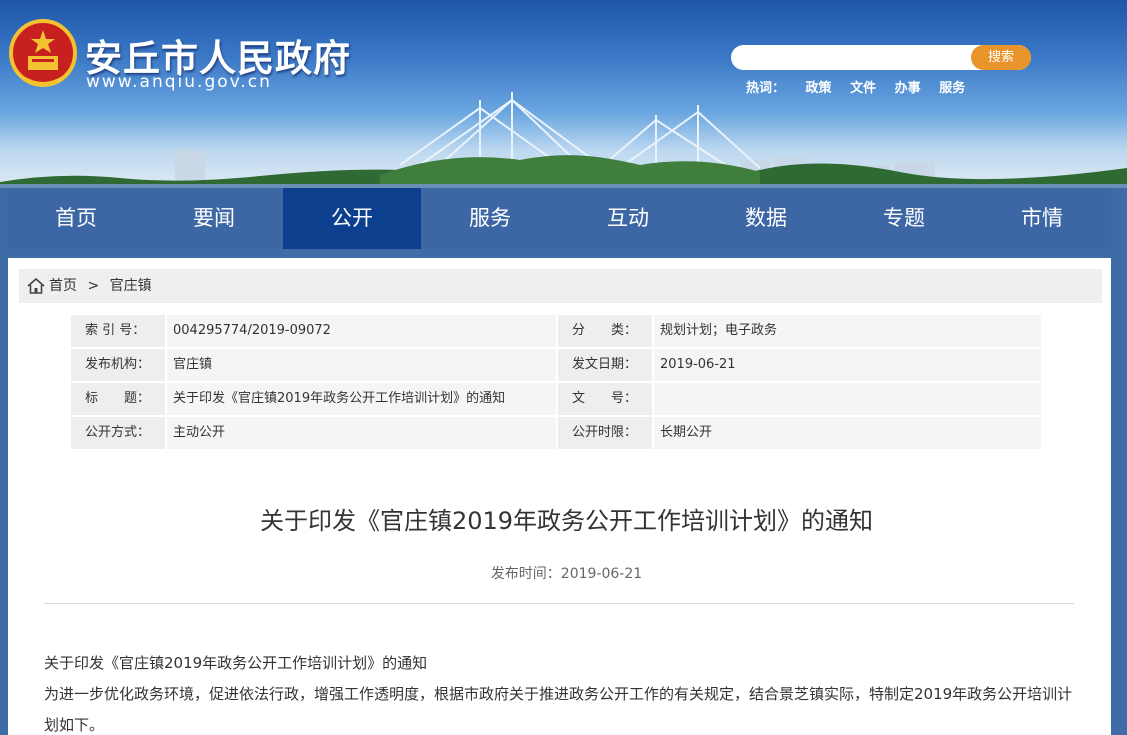  I want to click on meta-value-disclosure-method: 主动公开, so click(362, 434).